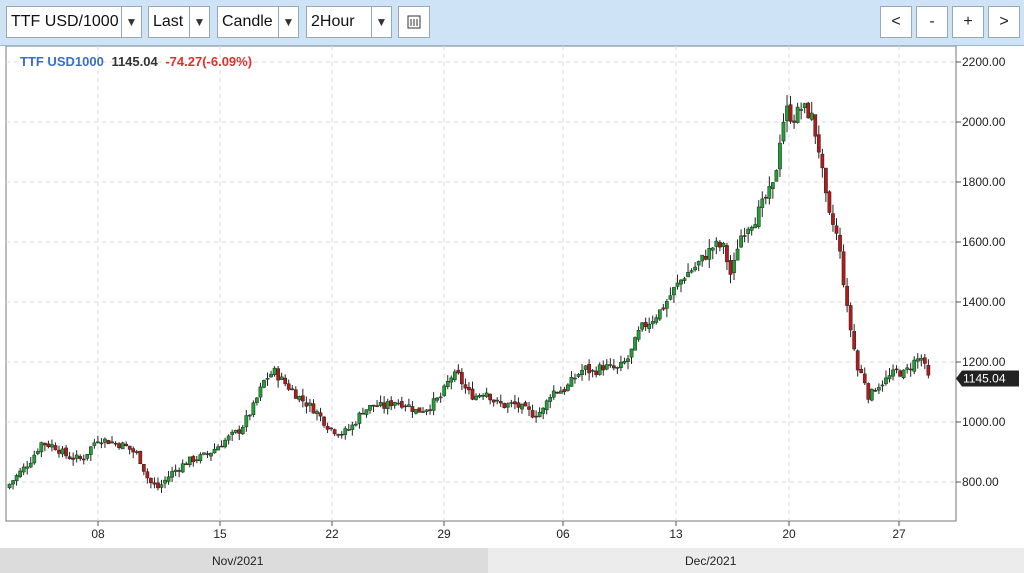 The width and height of the screenshot is (1024, 573). What do you see at coordinates (711, 561) in the screenshot?
I see `period-label-dec: Dec/2021` at bounding box center [711, 561].